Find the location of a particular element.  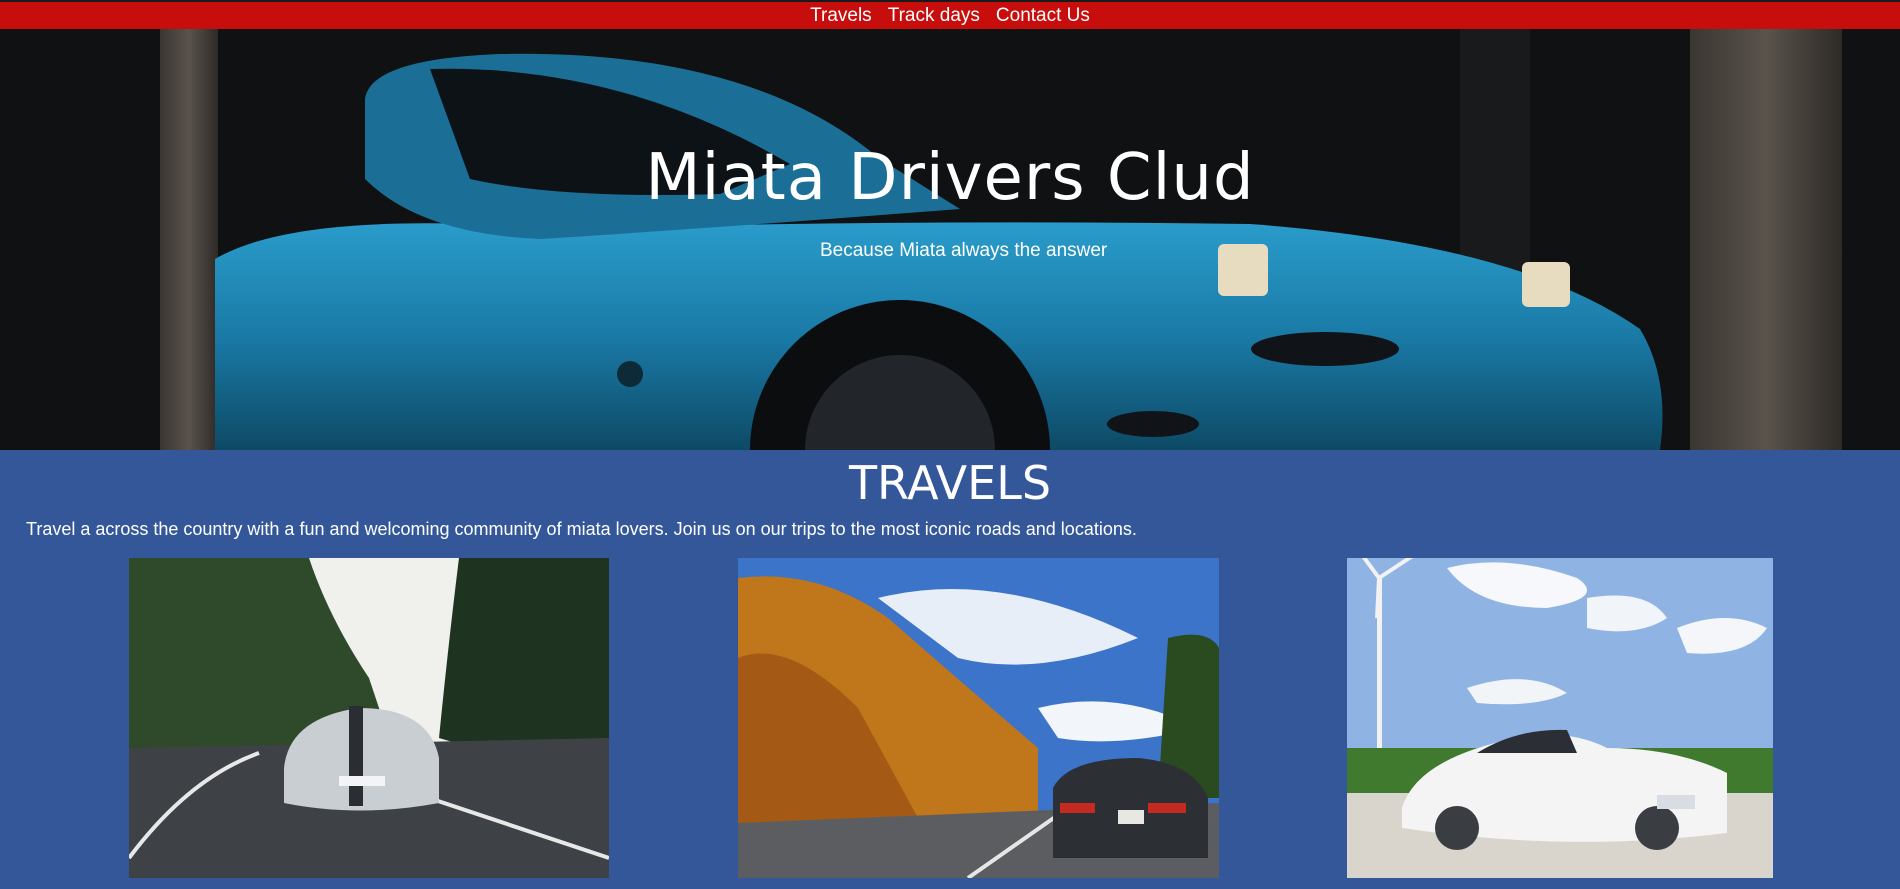

travel-photo-wind-farm is located at coordinates (1560, 718).